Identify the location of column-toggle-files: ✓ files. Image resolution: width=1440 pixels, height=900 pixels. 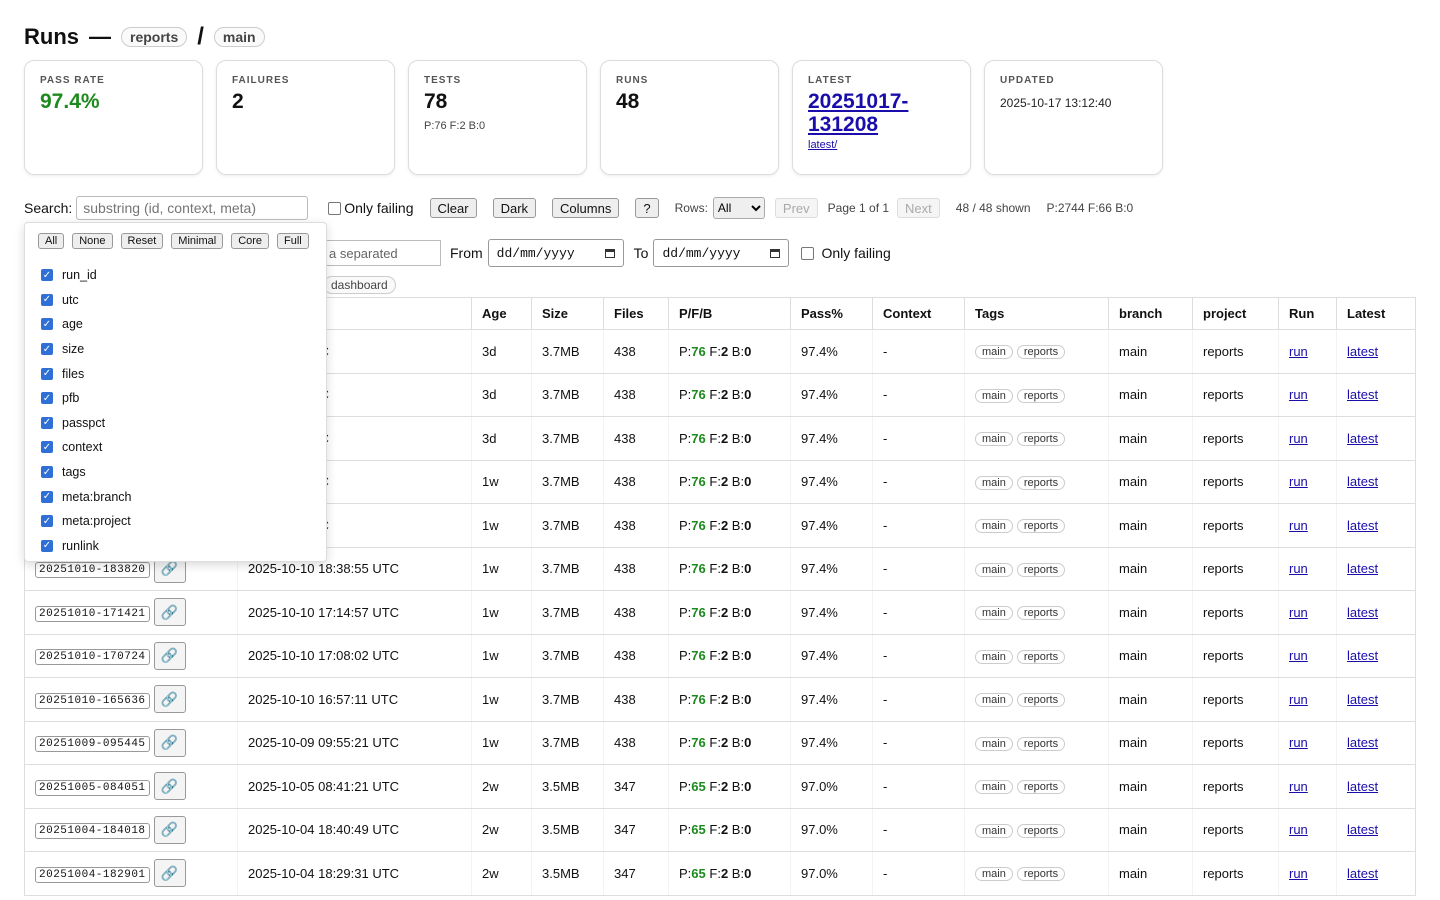
(86, 373).